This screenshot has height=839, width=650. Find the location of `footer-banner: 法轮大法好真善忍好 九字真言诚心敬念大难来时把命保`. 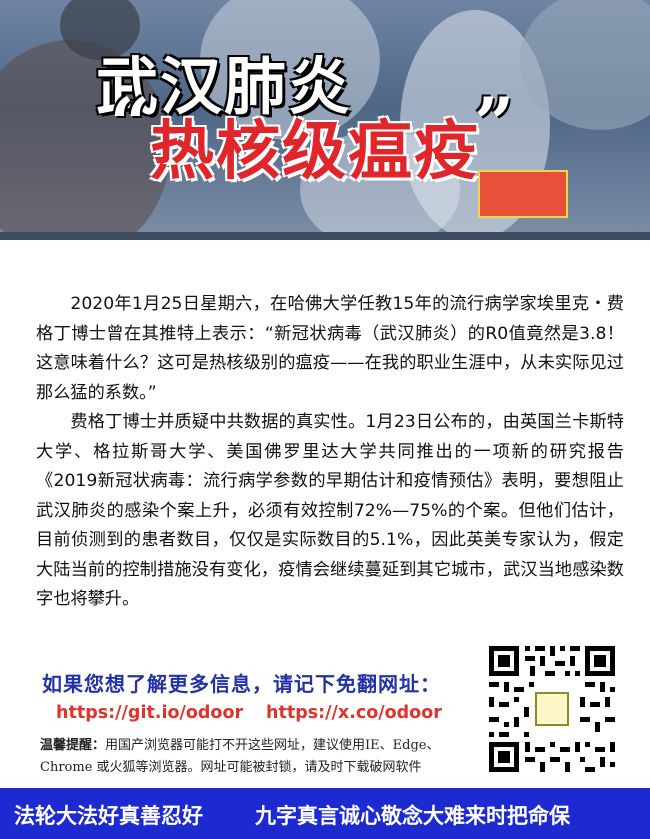

footer-banner: 法轮大法好真善忍好 九字真言诚心敬念大难来时把命保 is located at coordinates (325, 813).